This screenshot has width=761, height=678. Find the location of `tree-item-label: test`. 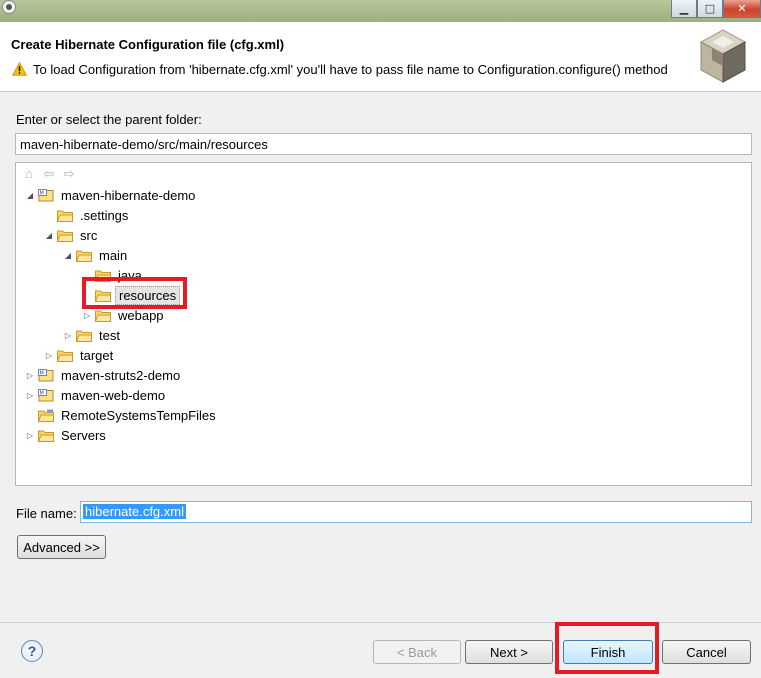

tree-item-label: test is located at coordinates (109, 335).